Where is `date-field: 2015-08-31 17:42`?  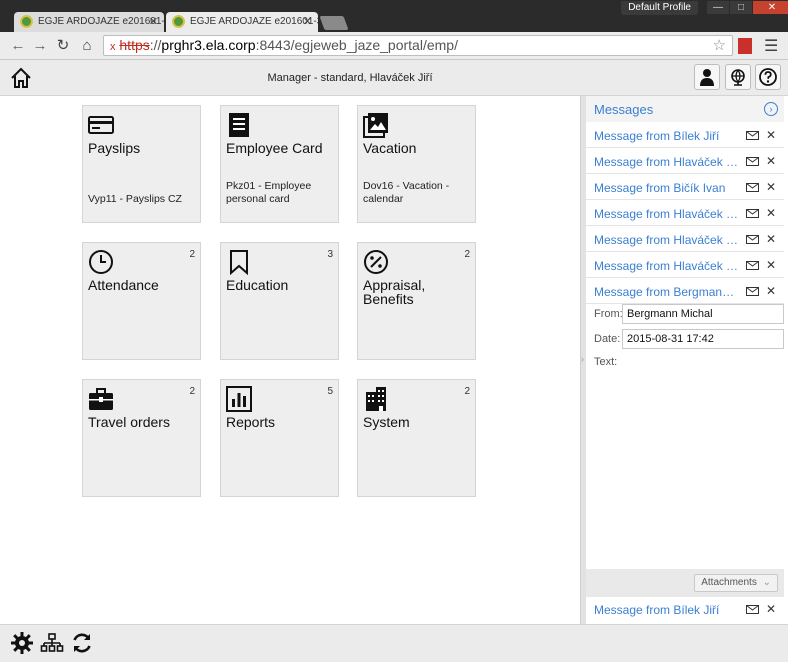
date-field: 2015-08-31 17:42 is located at coordinates (703, 339).